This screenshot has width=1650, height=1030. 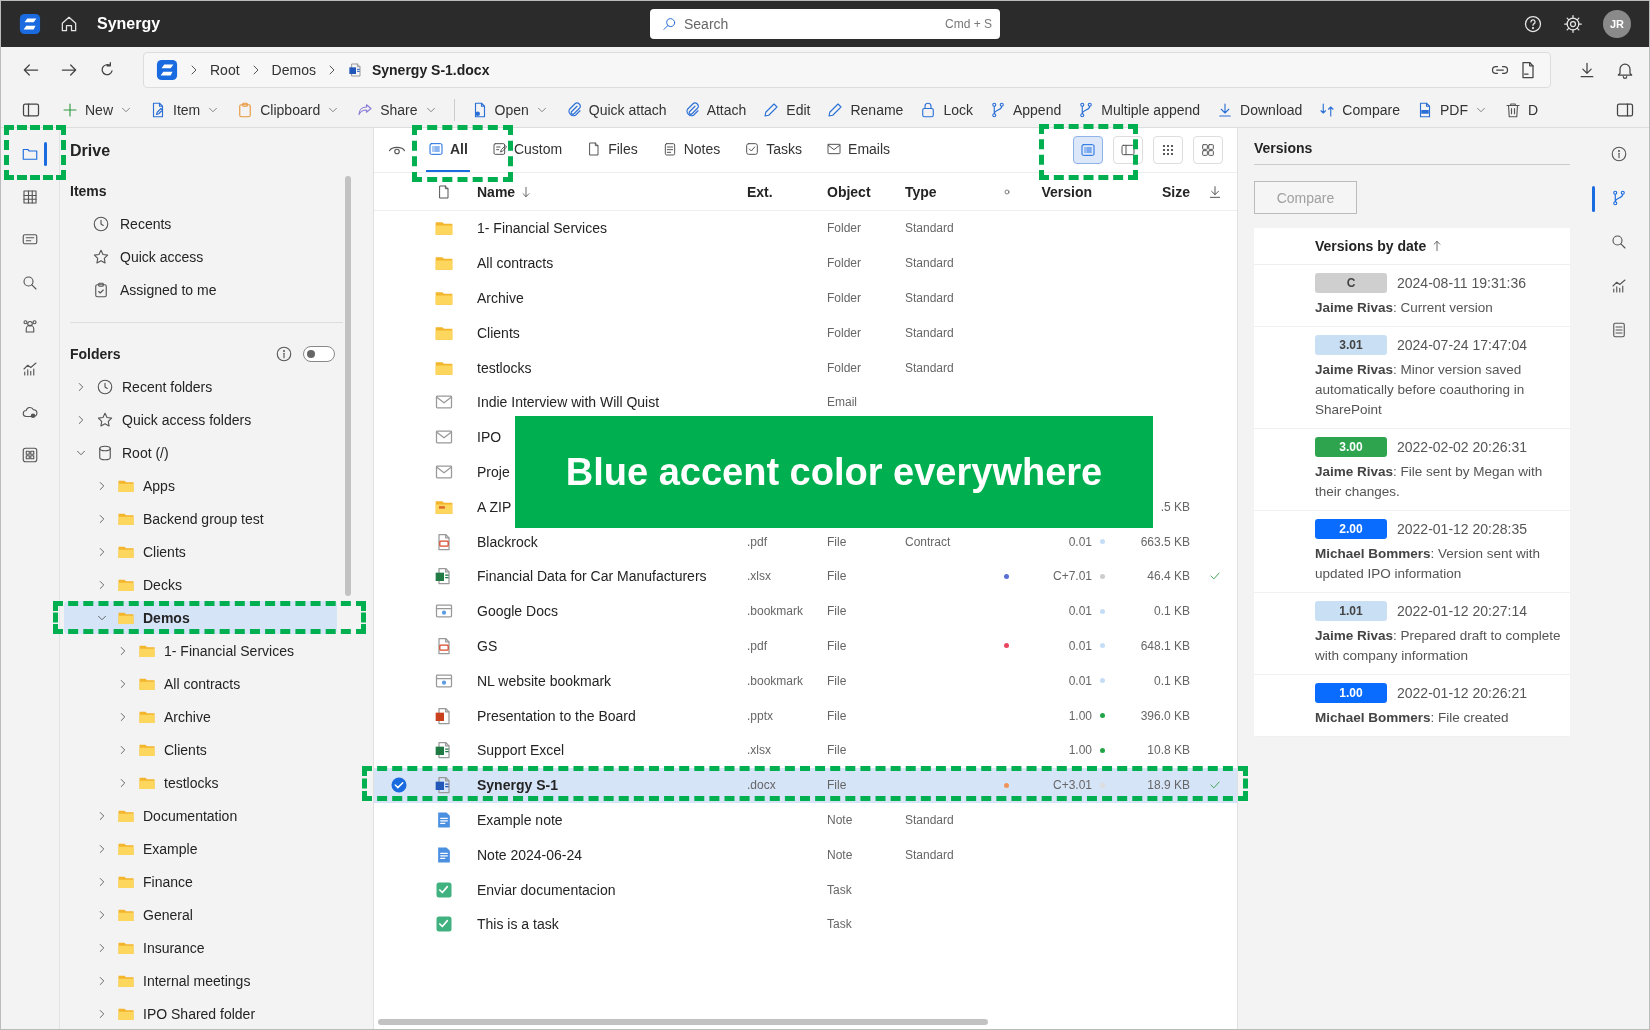 What do you see at coordinates (200, 980) in the screenshot?
I see `tree-item: Internal meetings` at bounding box center [200, 980].